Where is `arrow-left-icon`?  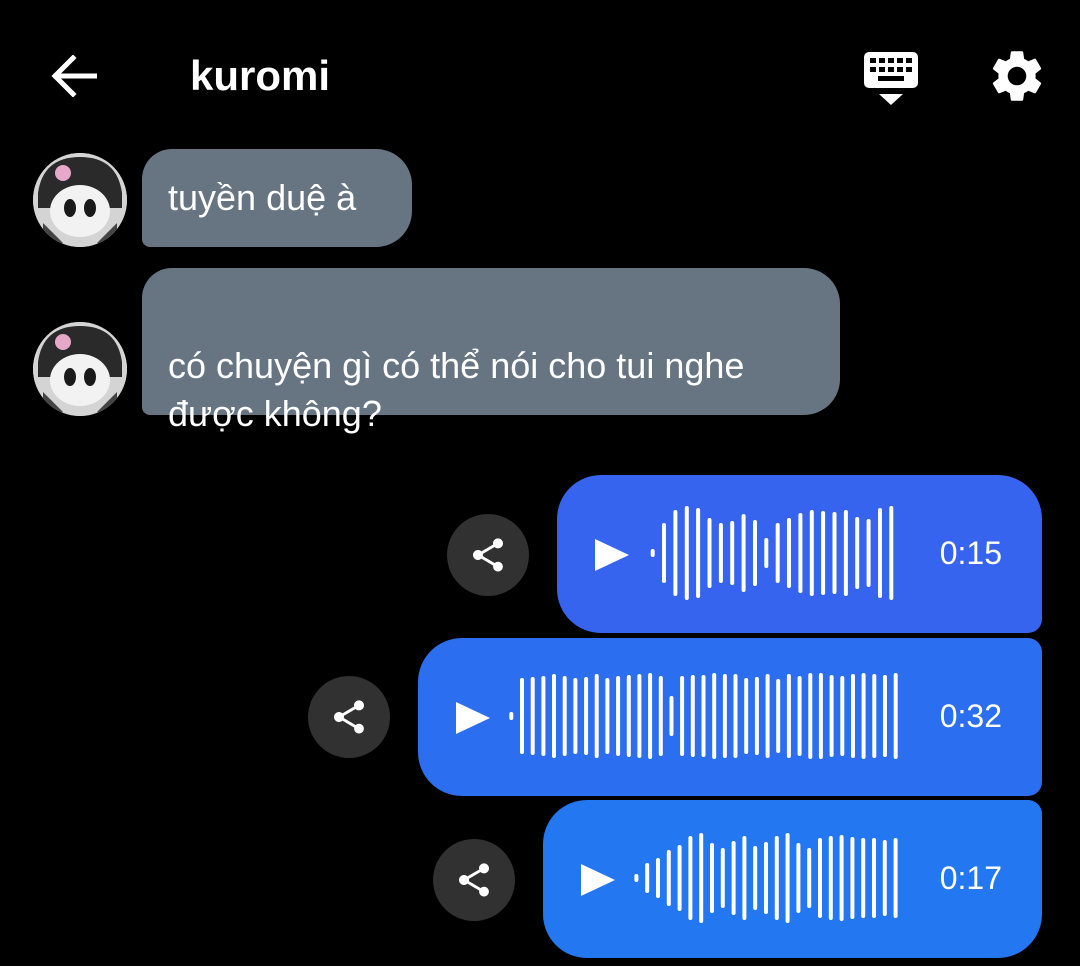 arrow-left-icon is located at coordinates (74, 76).